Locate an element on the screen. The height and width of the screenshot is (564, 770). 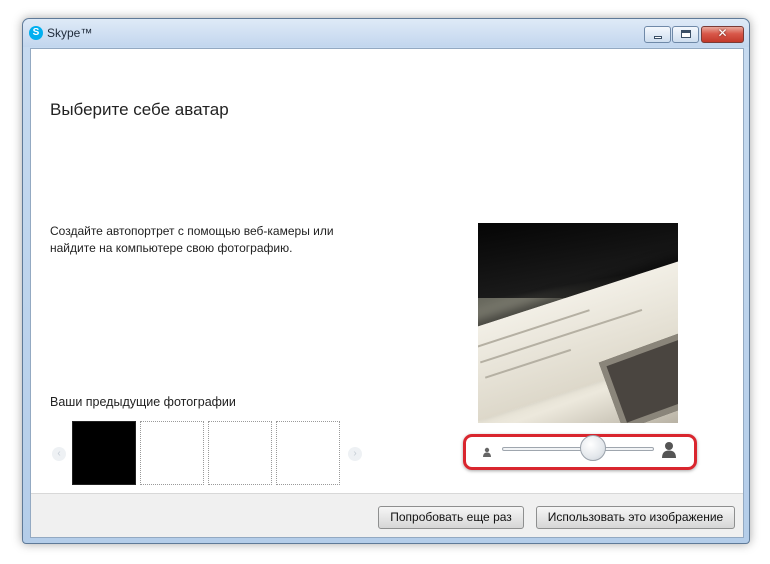
skype-logo-icon: S is located at coordinates (36, 33).